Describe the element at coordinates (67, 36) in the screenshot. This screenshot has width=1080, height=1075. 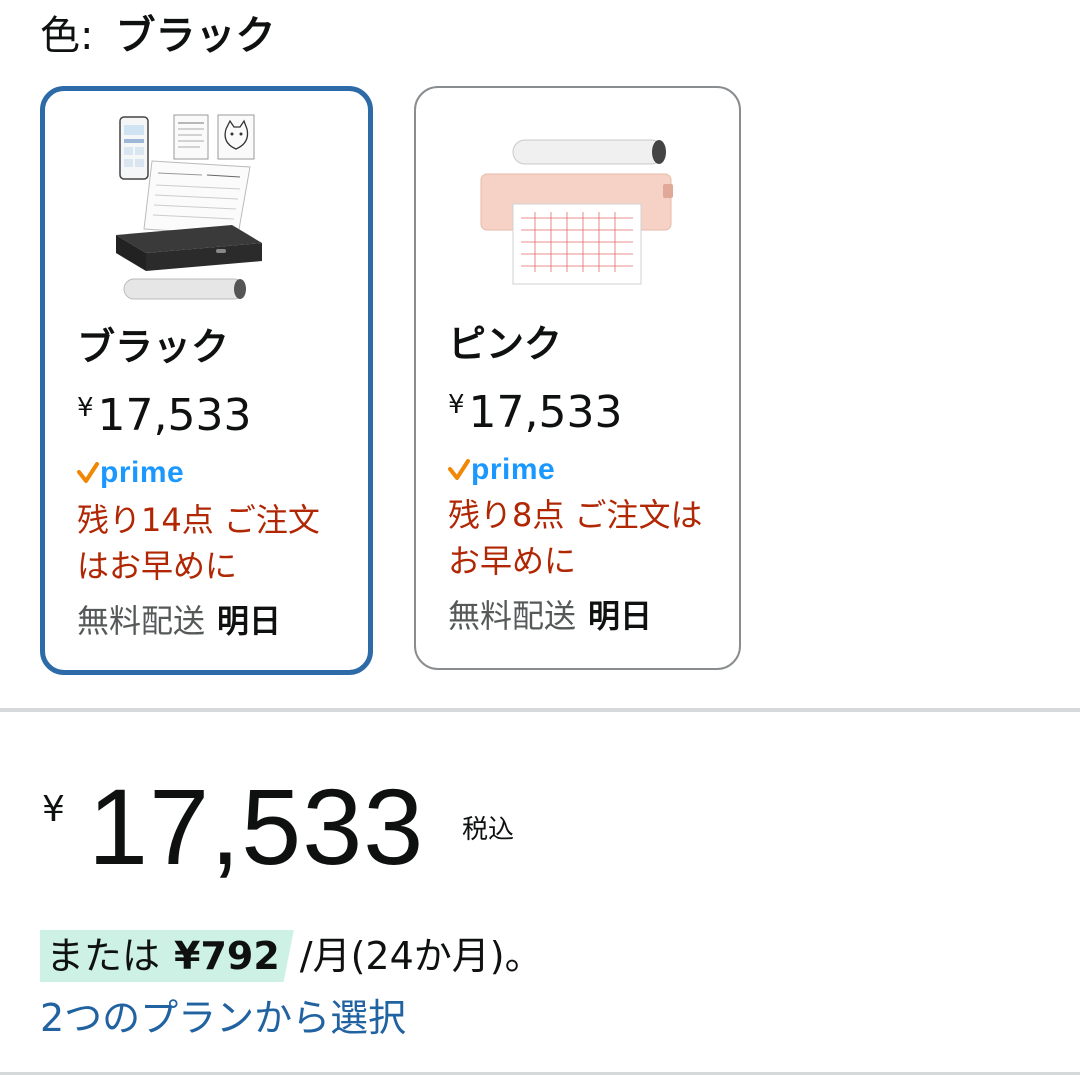
I see `color-label: 色:` at that location.